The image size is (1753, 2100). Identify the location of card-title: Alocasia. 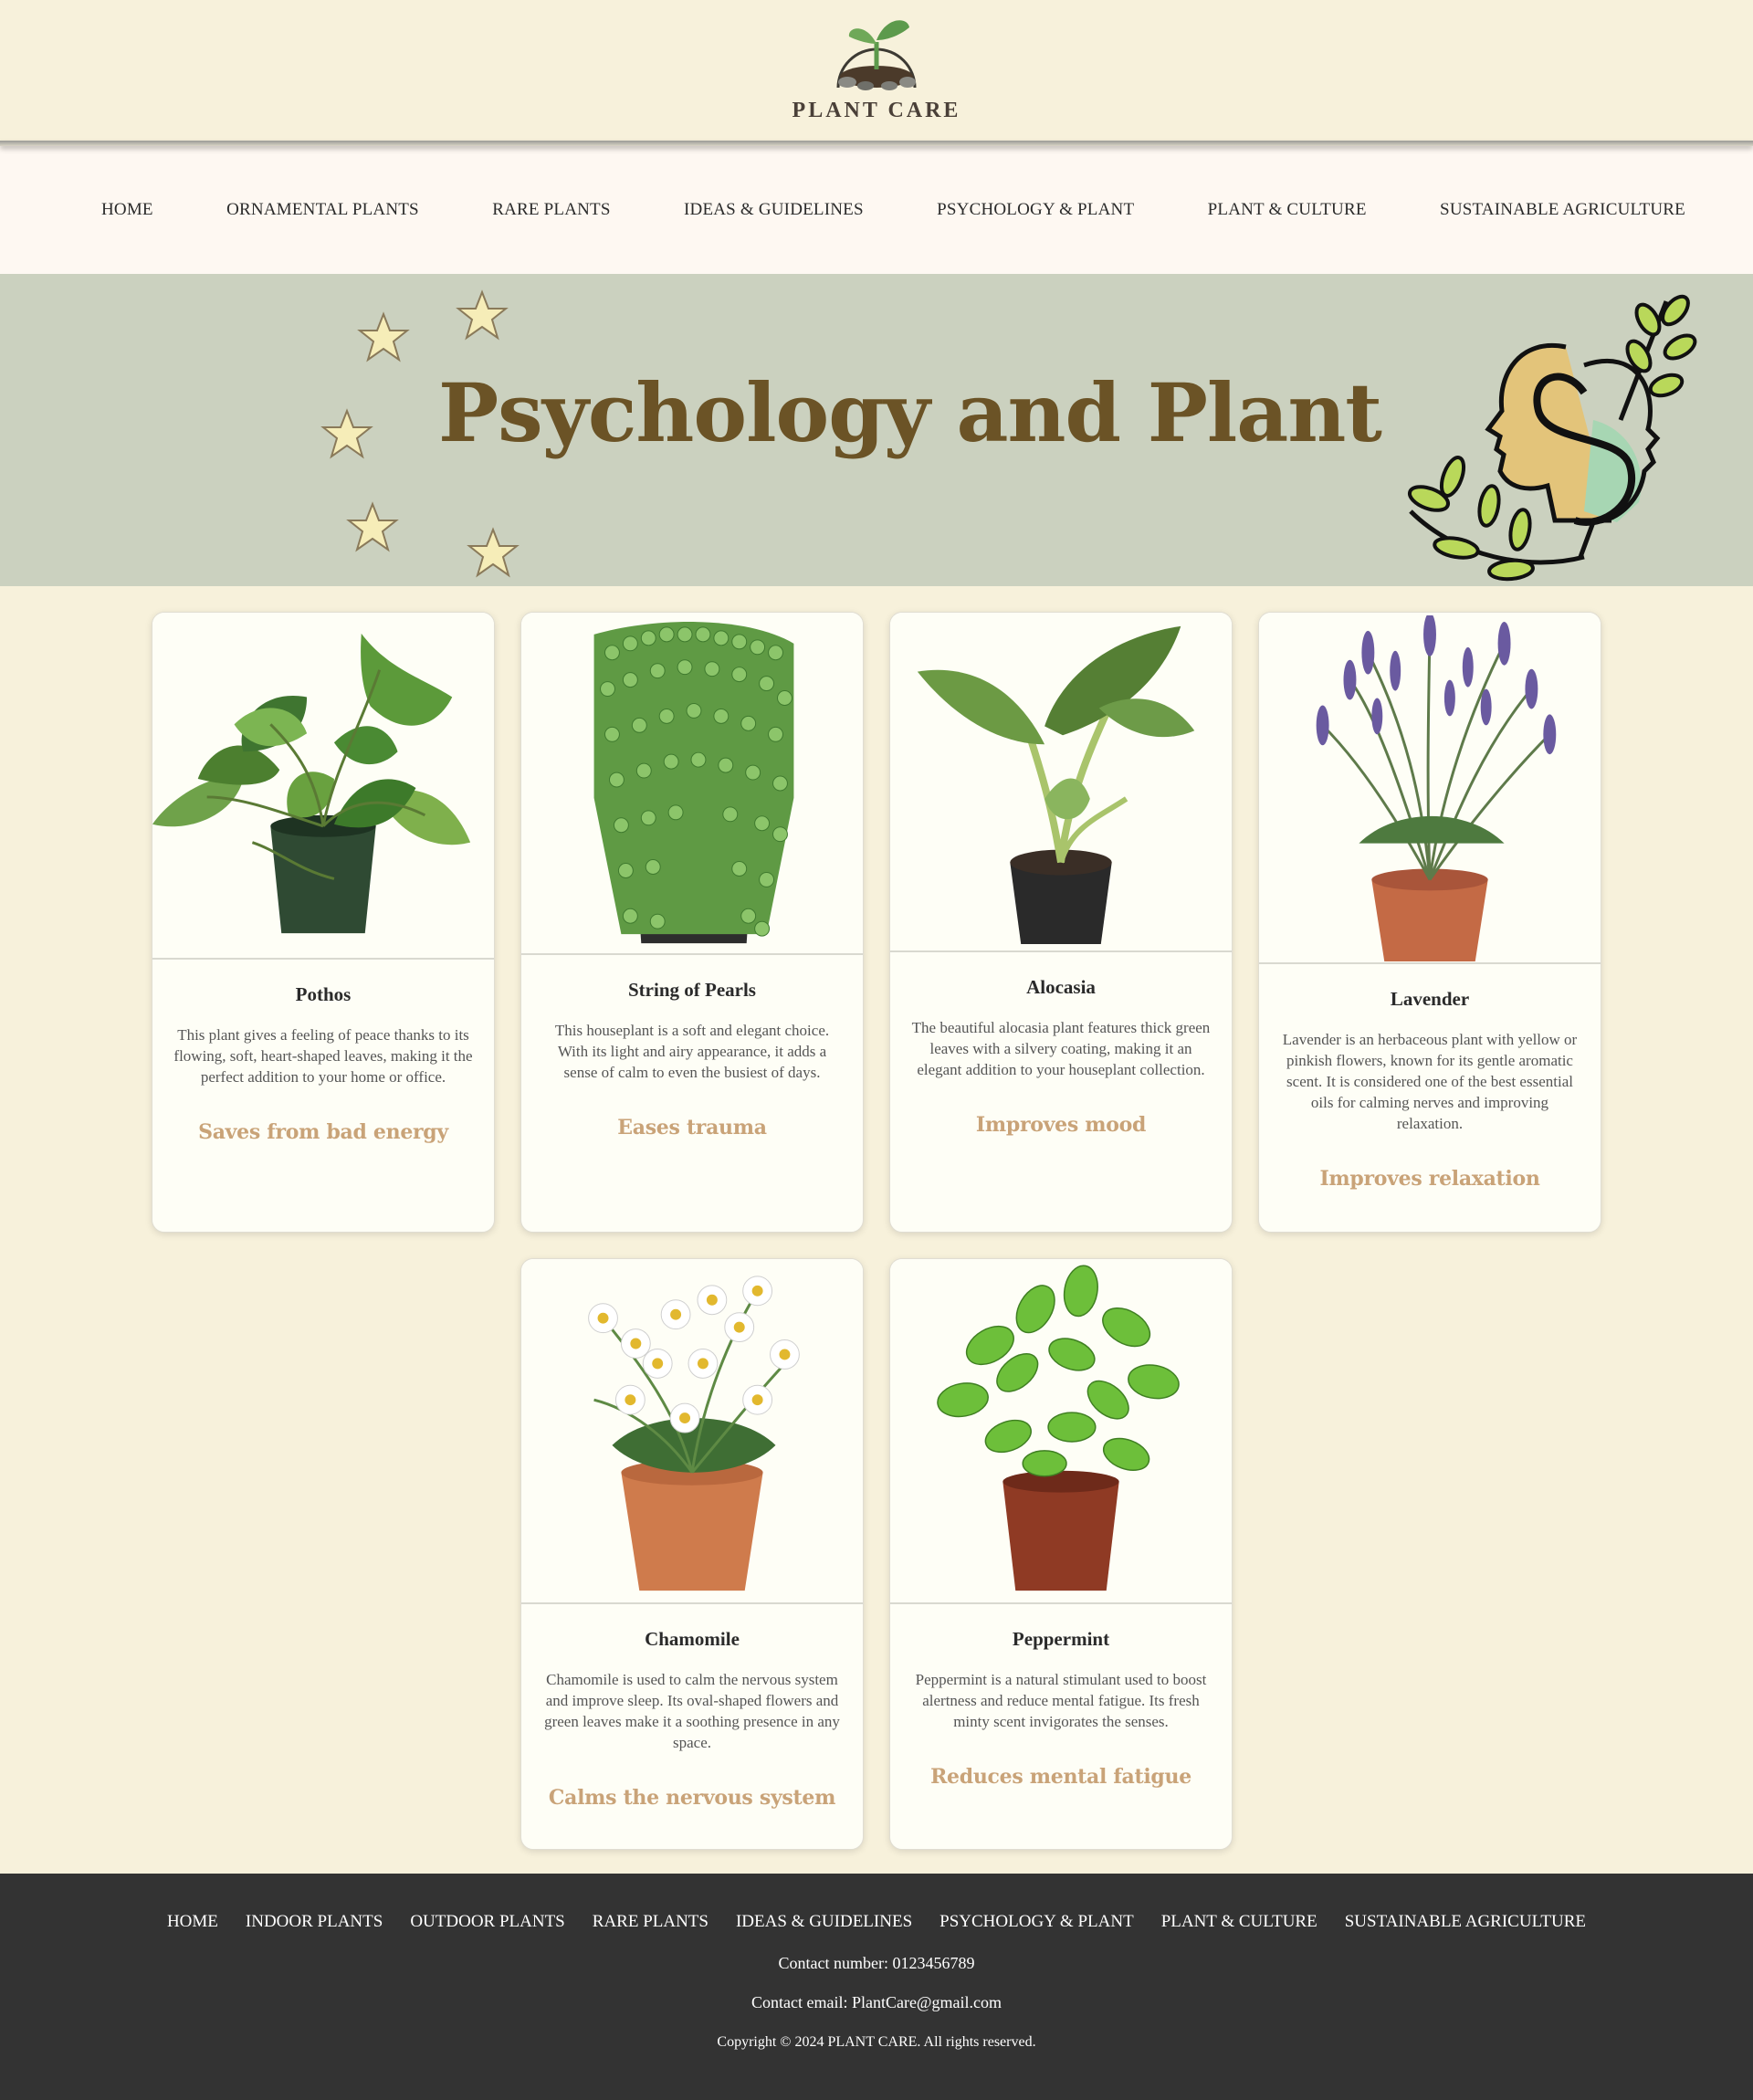
(1061, 987).